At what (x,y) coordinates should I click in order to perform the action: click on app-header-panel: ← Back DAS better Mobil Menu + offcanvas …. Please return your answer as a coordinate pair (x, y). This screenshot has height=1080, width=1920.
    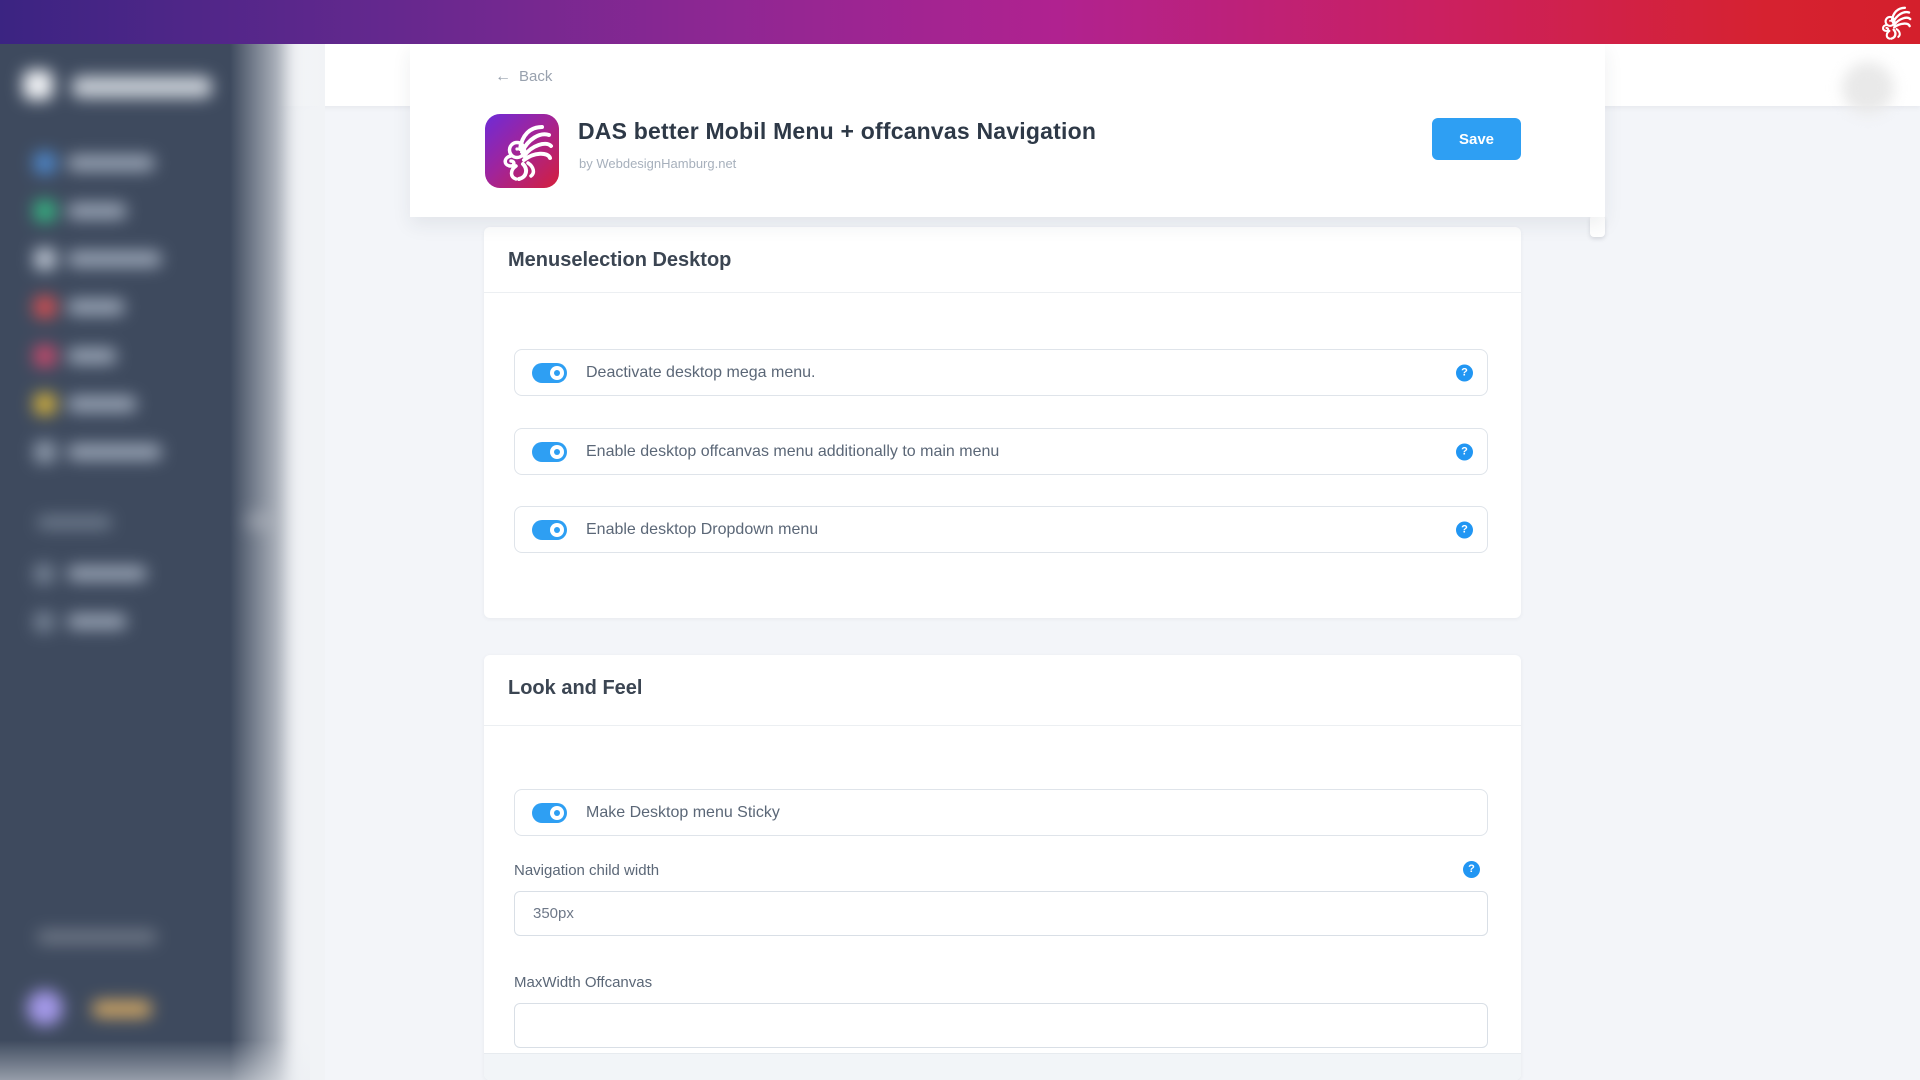
    Looking at the image, I should click on (1007, 130).